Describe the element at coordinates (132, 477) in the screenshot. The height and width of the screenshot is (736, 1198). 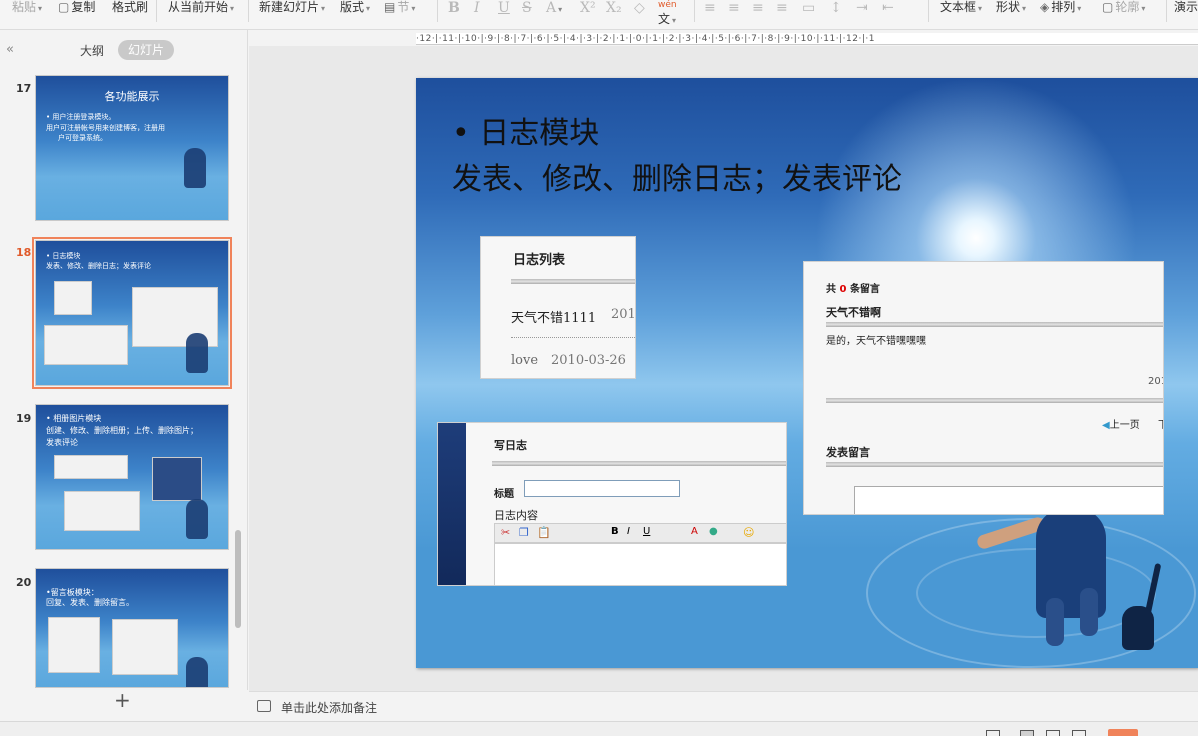
I see `slide-thumbnail-19: • 相册图片模块 创建、修改、删除相册；上传、删除图片； 发表评论` at that location.